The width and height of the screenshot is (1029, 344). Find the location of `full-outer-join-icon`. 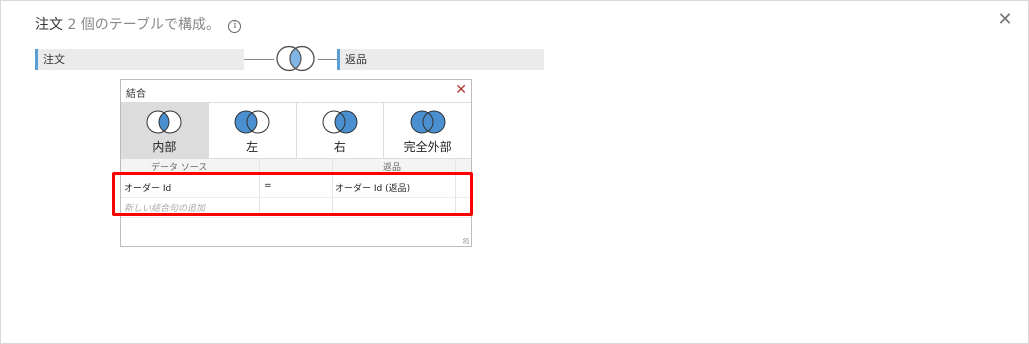

full-outer-join-icon is located at coordinates (428, 122).